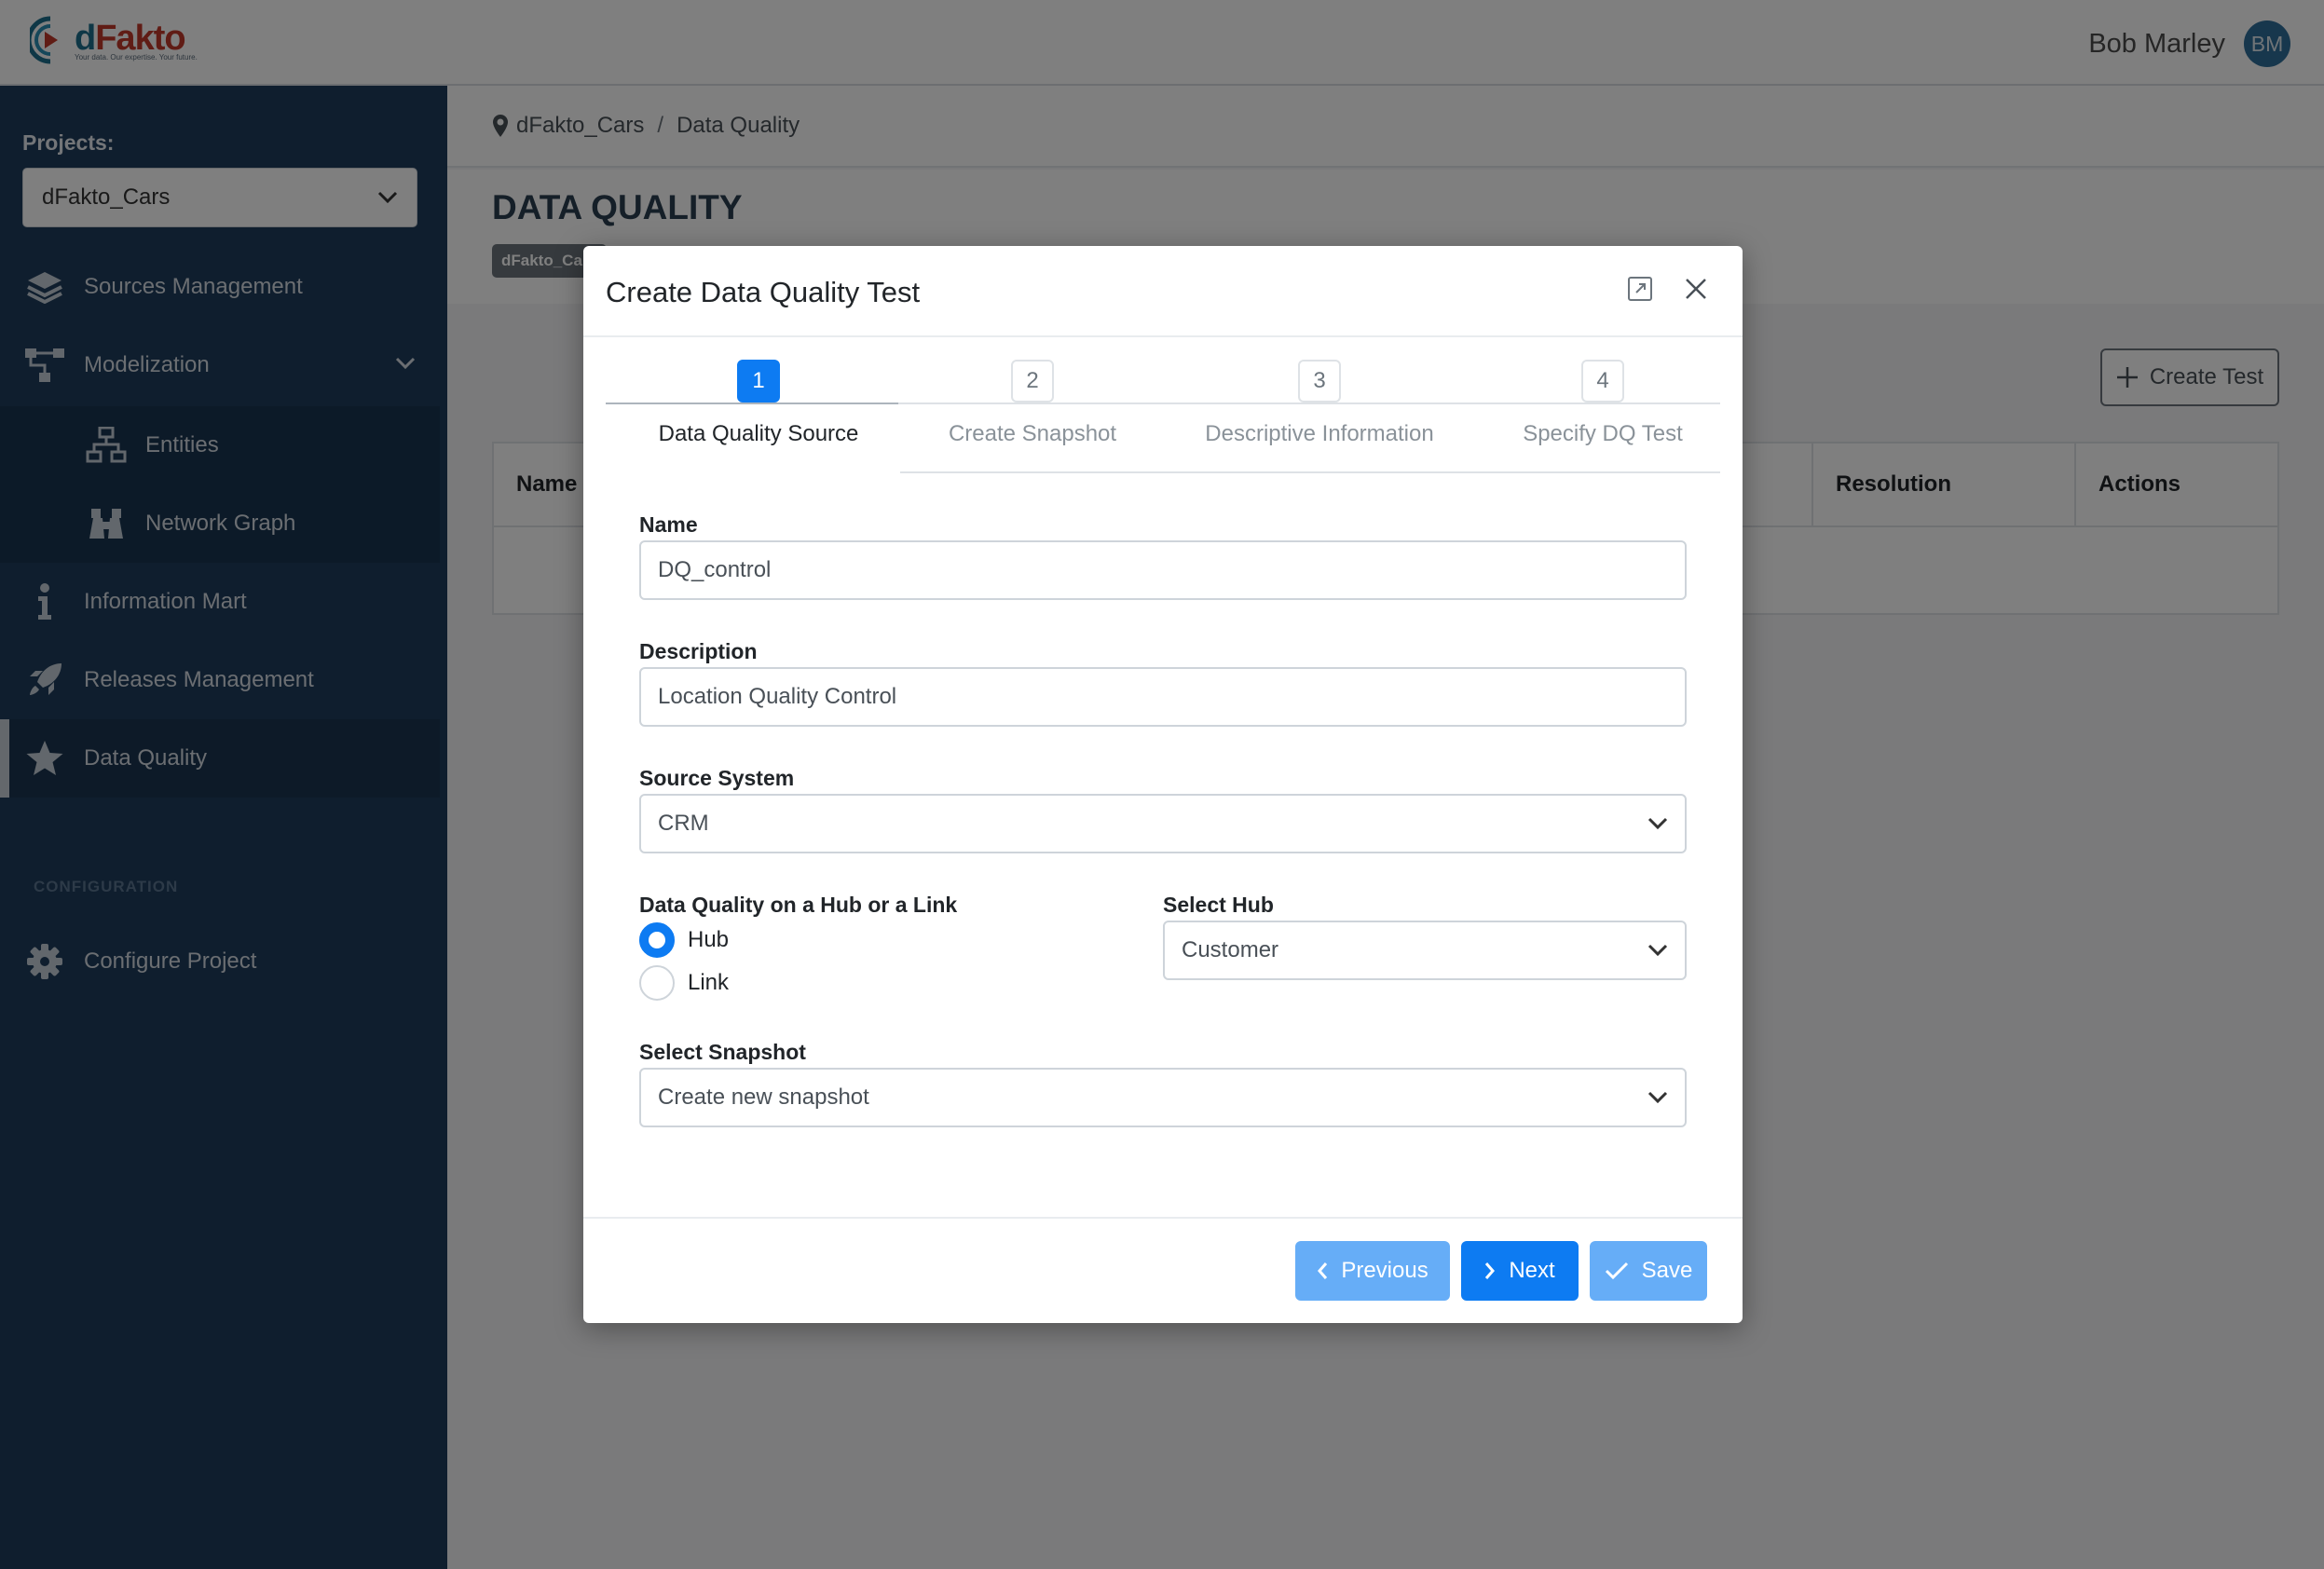  What do you see at coordinates (657, 940) in the screenshot?
I see `radio-checked-indicator` at bounding box center [657, 940].